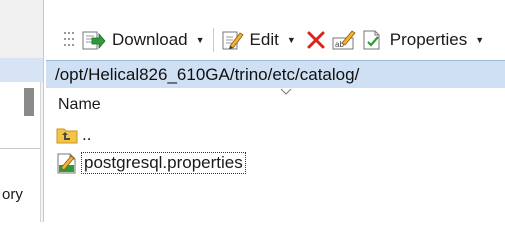 The width and height of the screenshot is (505, 240). I want to click on delete-icon, so click(316, 40).